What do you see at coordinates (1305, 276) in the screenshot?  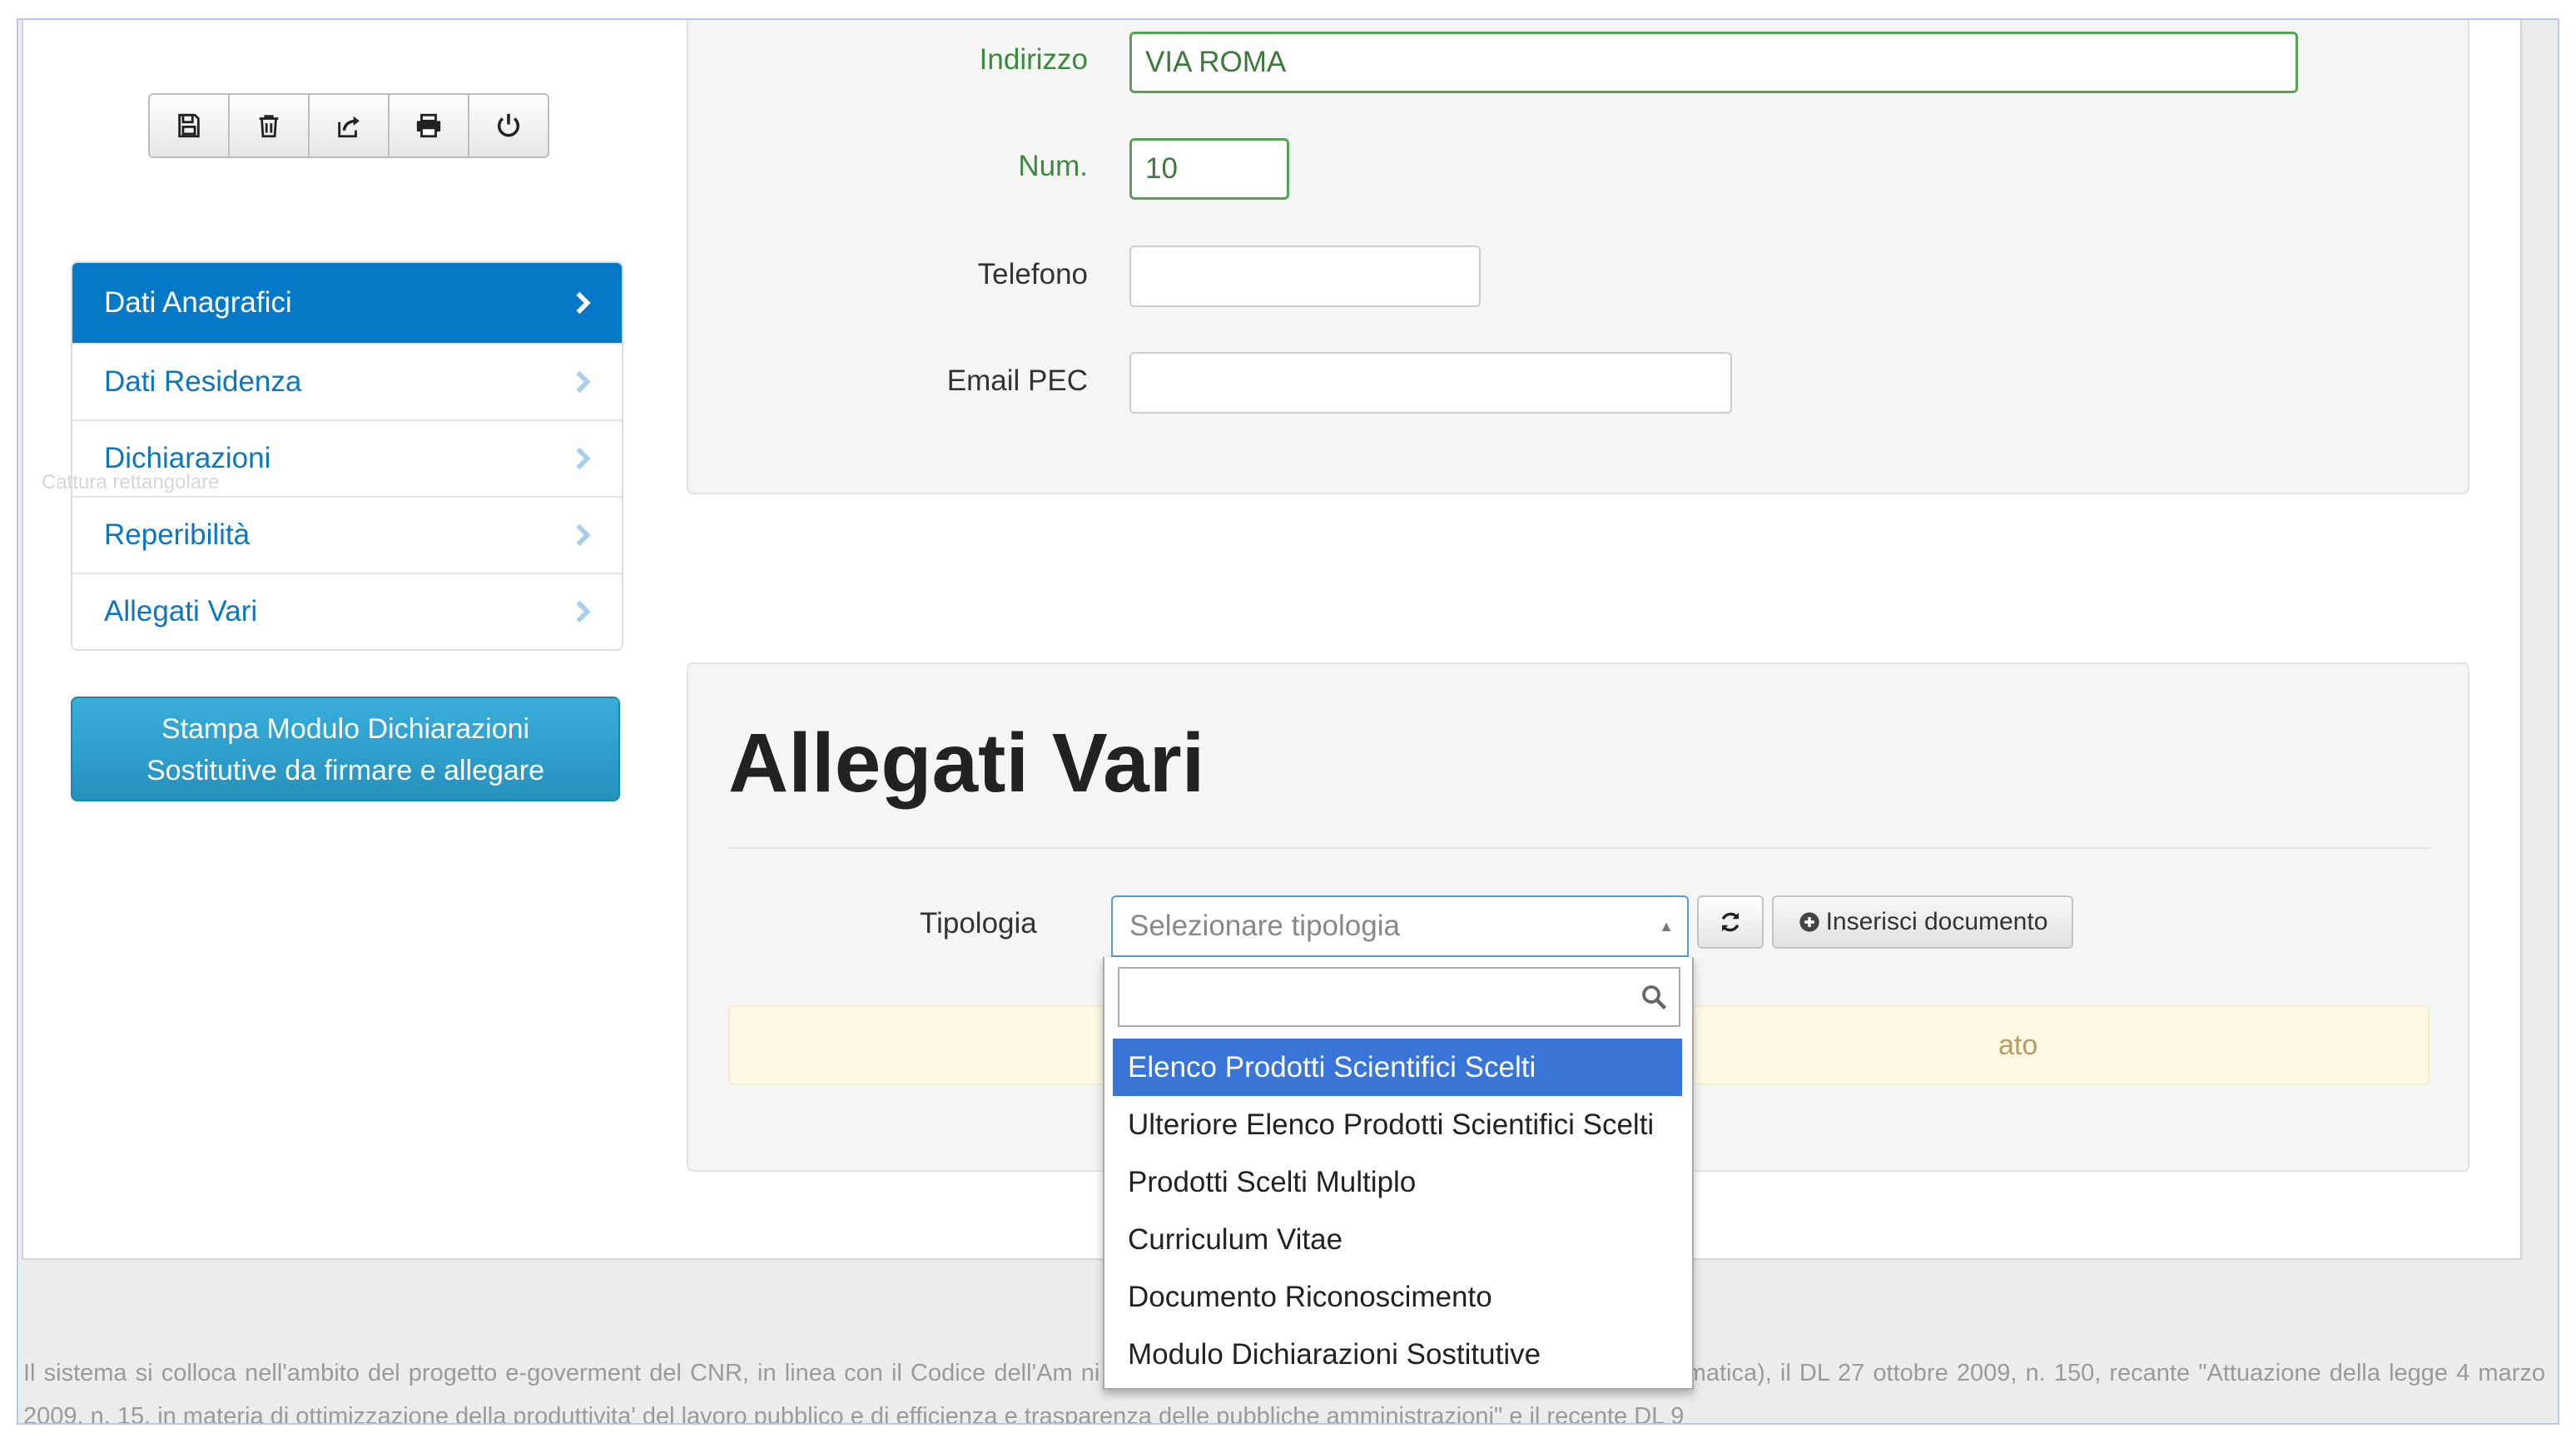 I see `telefono-input` at bounding box center [1305, 276].